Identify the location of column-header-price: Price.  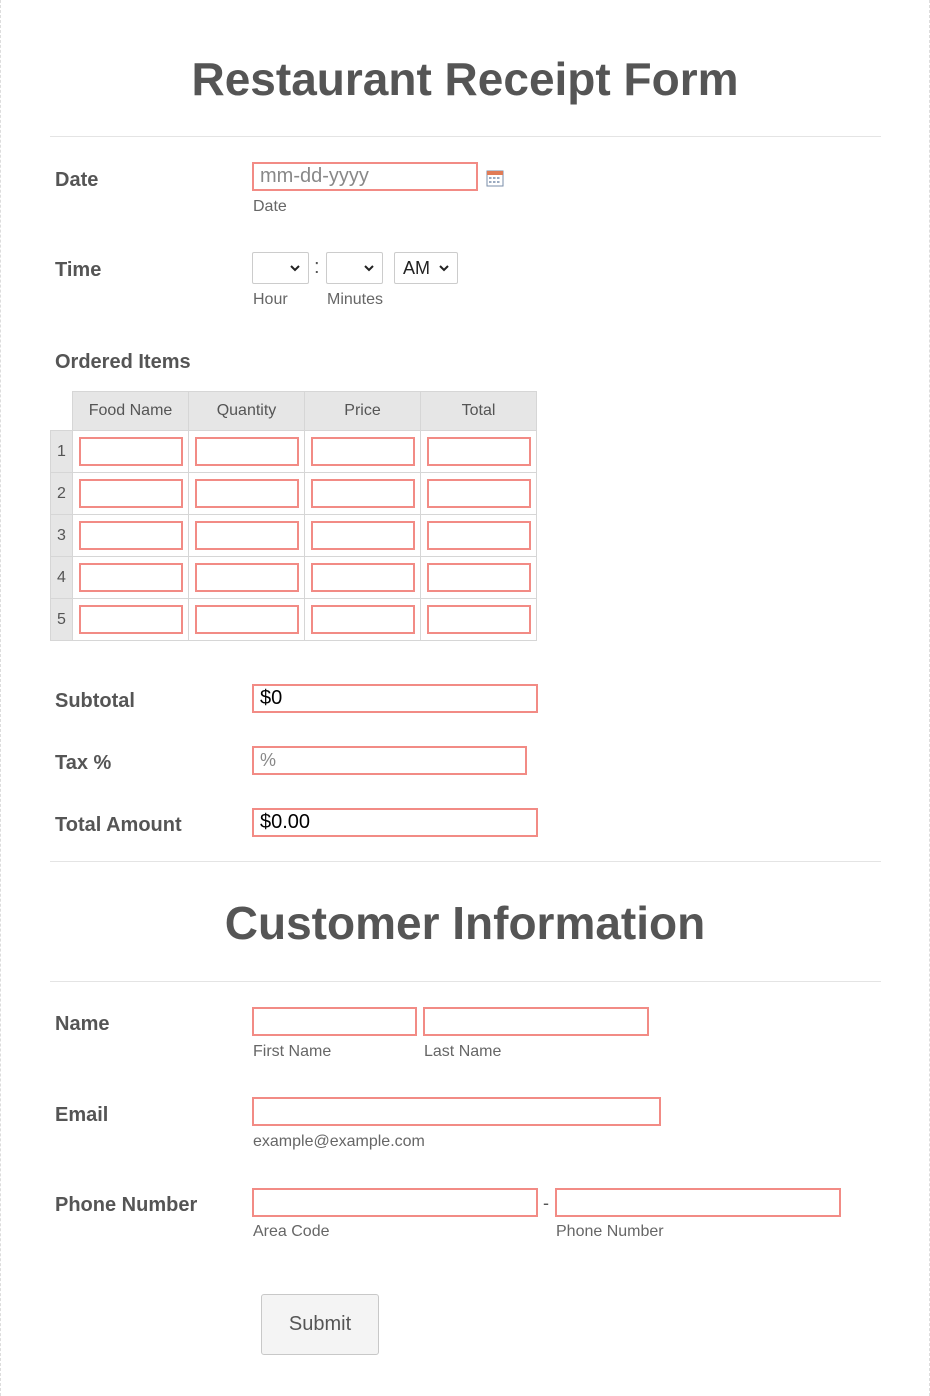
(362, 411).